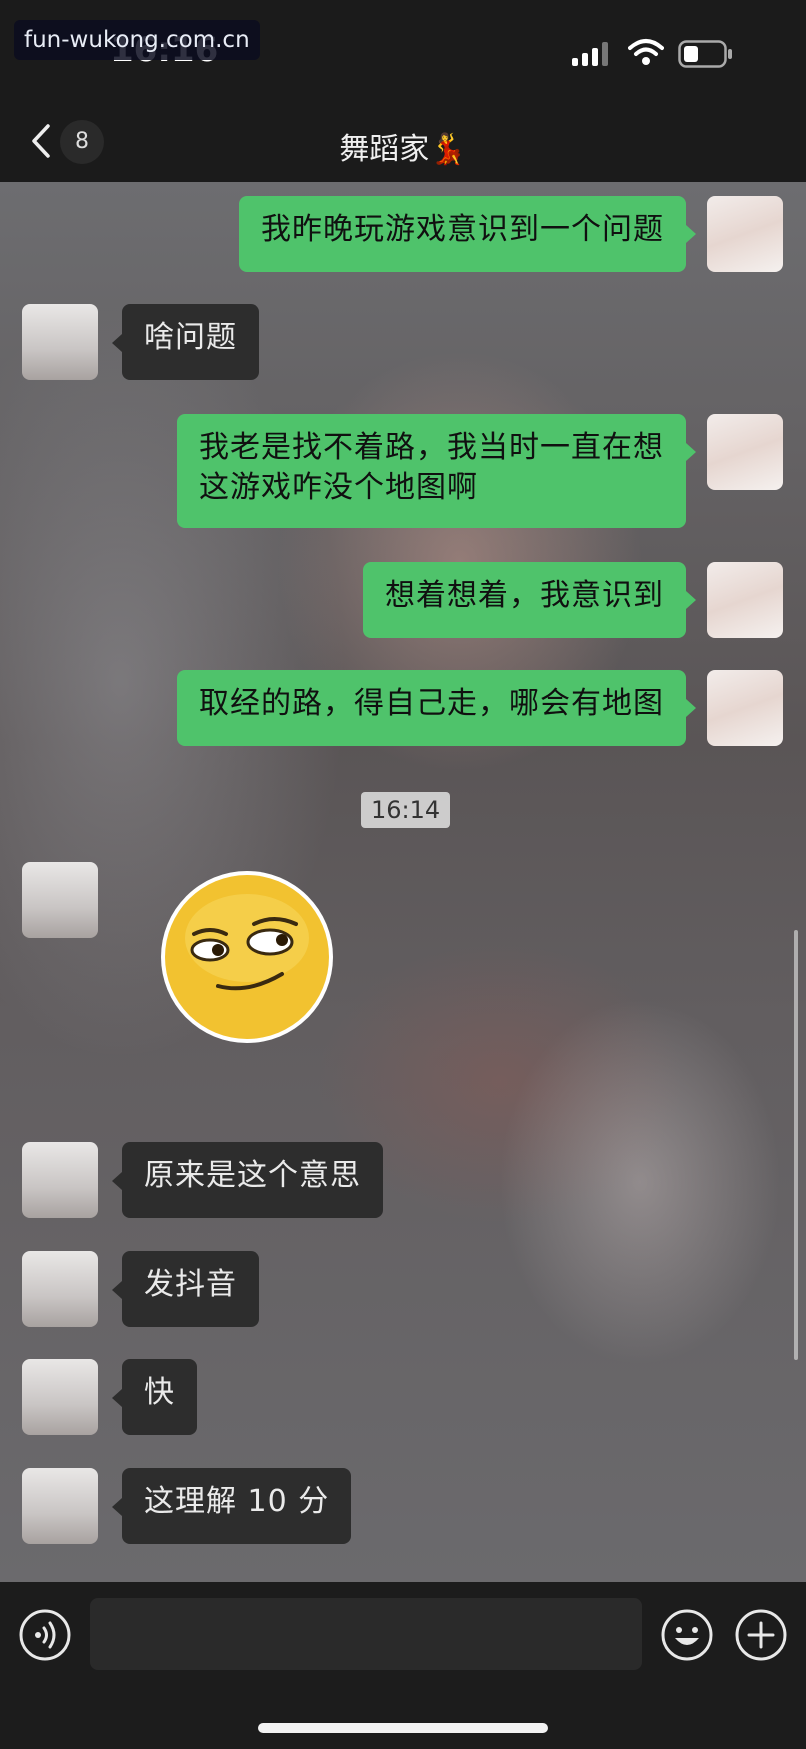 The width and height of the screenshot is (806, 1749). I want to click on message-bubble-received: 这理解 10 分, so click(237, 1506).